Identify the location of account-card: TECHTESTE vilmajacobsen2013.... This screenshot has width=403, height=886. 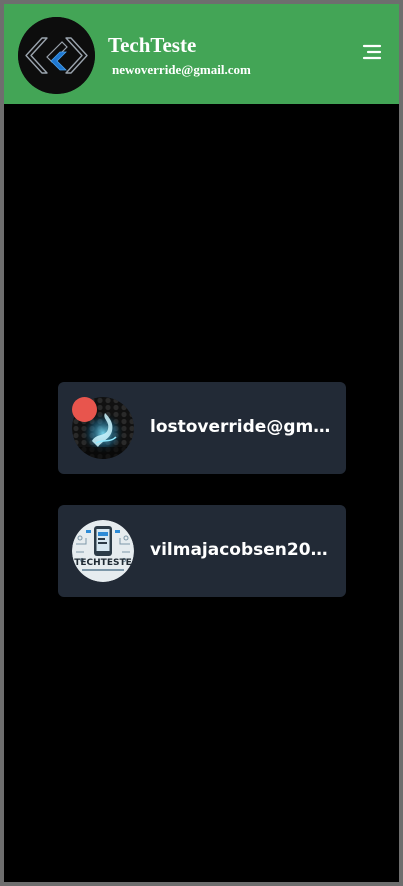
(202, 551).